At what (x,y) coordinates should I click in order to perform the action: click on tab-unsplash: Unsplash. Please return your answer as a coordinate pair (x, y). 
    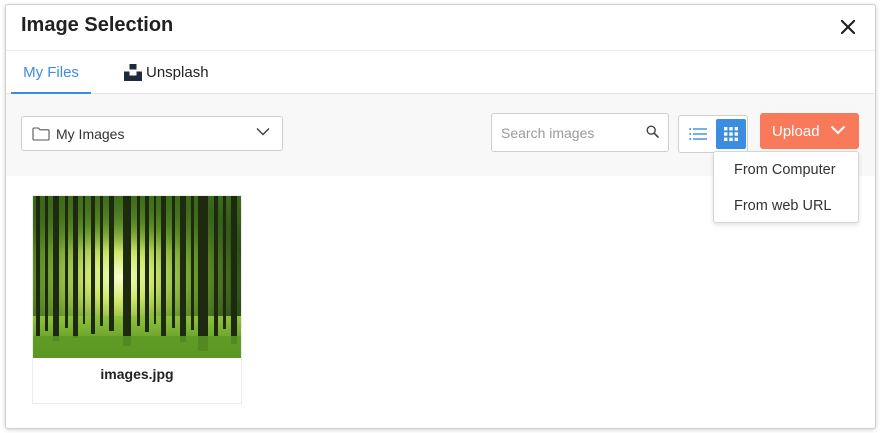
    Looking at the image, I should click on (166, 72).